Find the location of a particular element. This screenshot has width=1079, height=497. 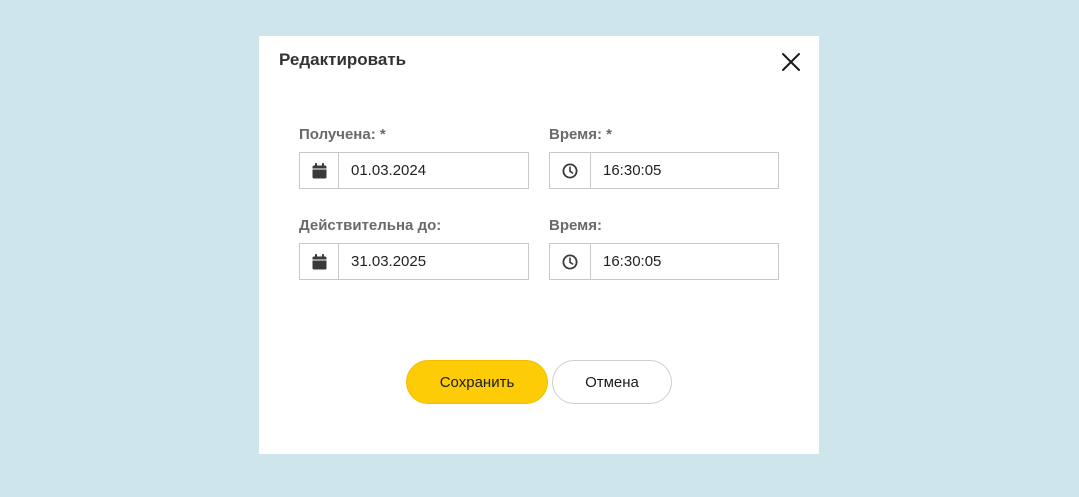

valid-until-time-box is located at coordinates (664, 261).